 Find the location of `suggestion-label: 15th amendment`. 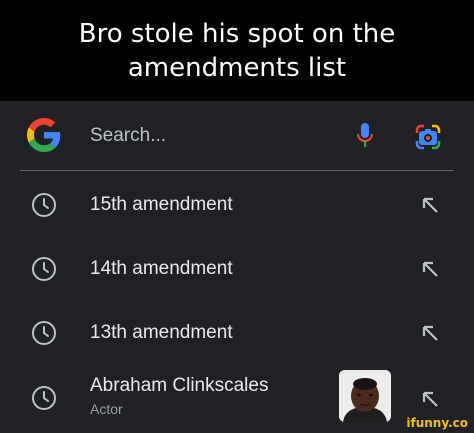

suggestion-label: 15th amendment is located at coordinates (161, 204).